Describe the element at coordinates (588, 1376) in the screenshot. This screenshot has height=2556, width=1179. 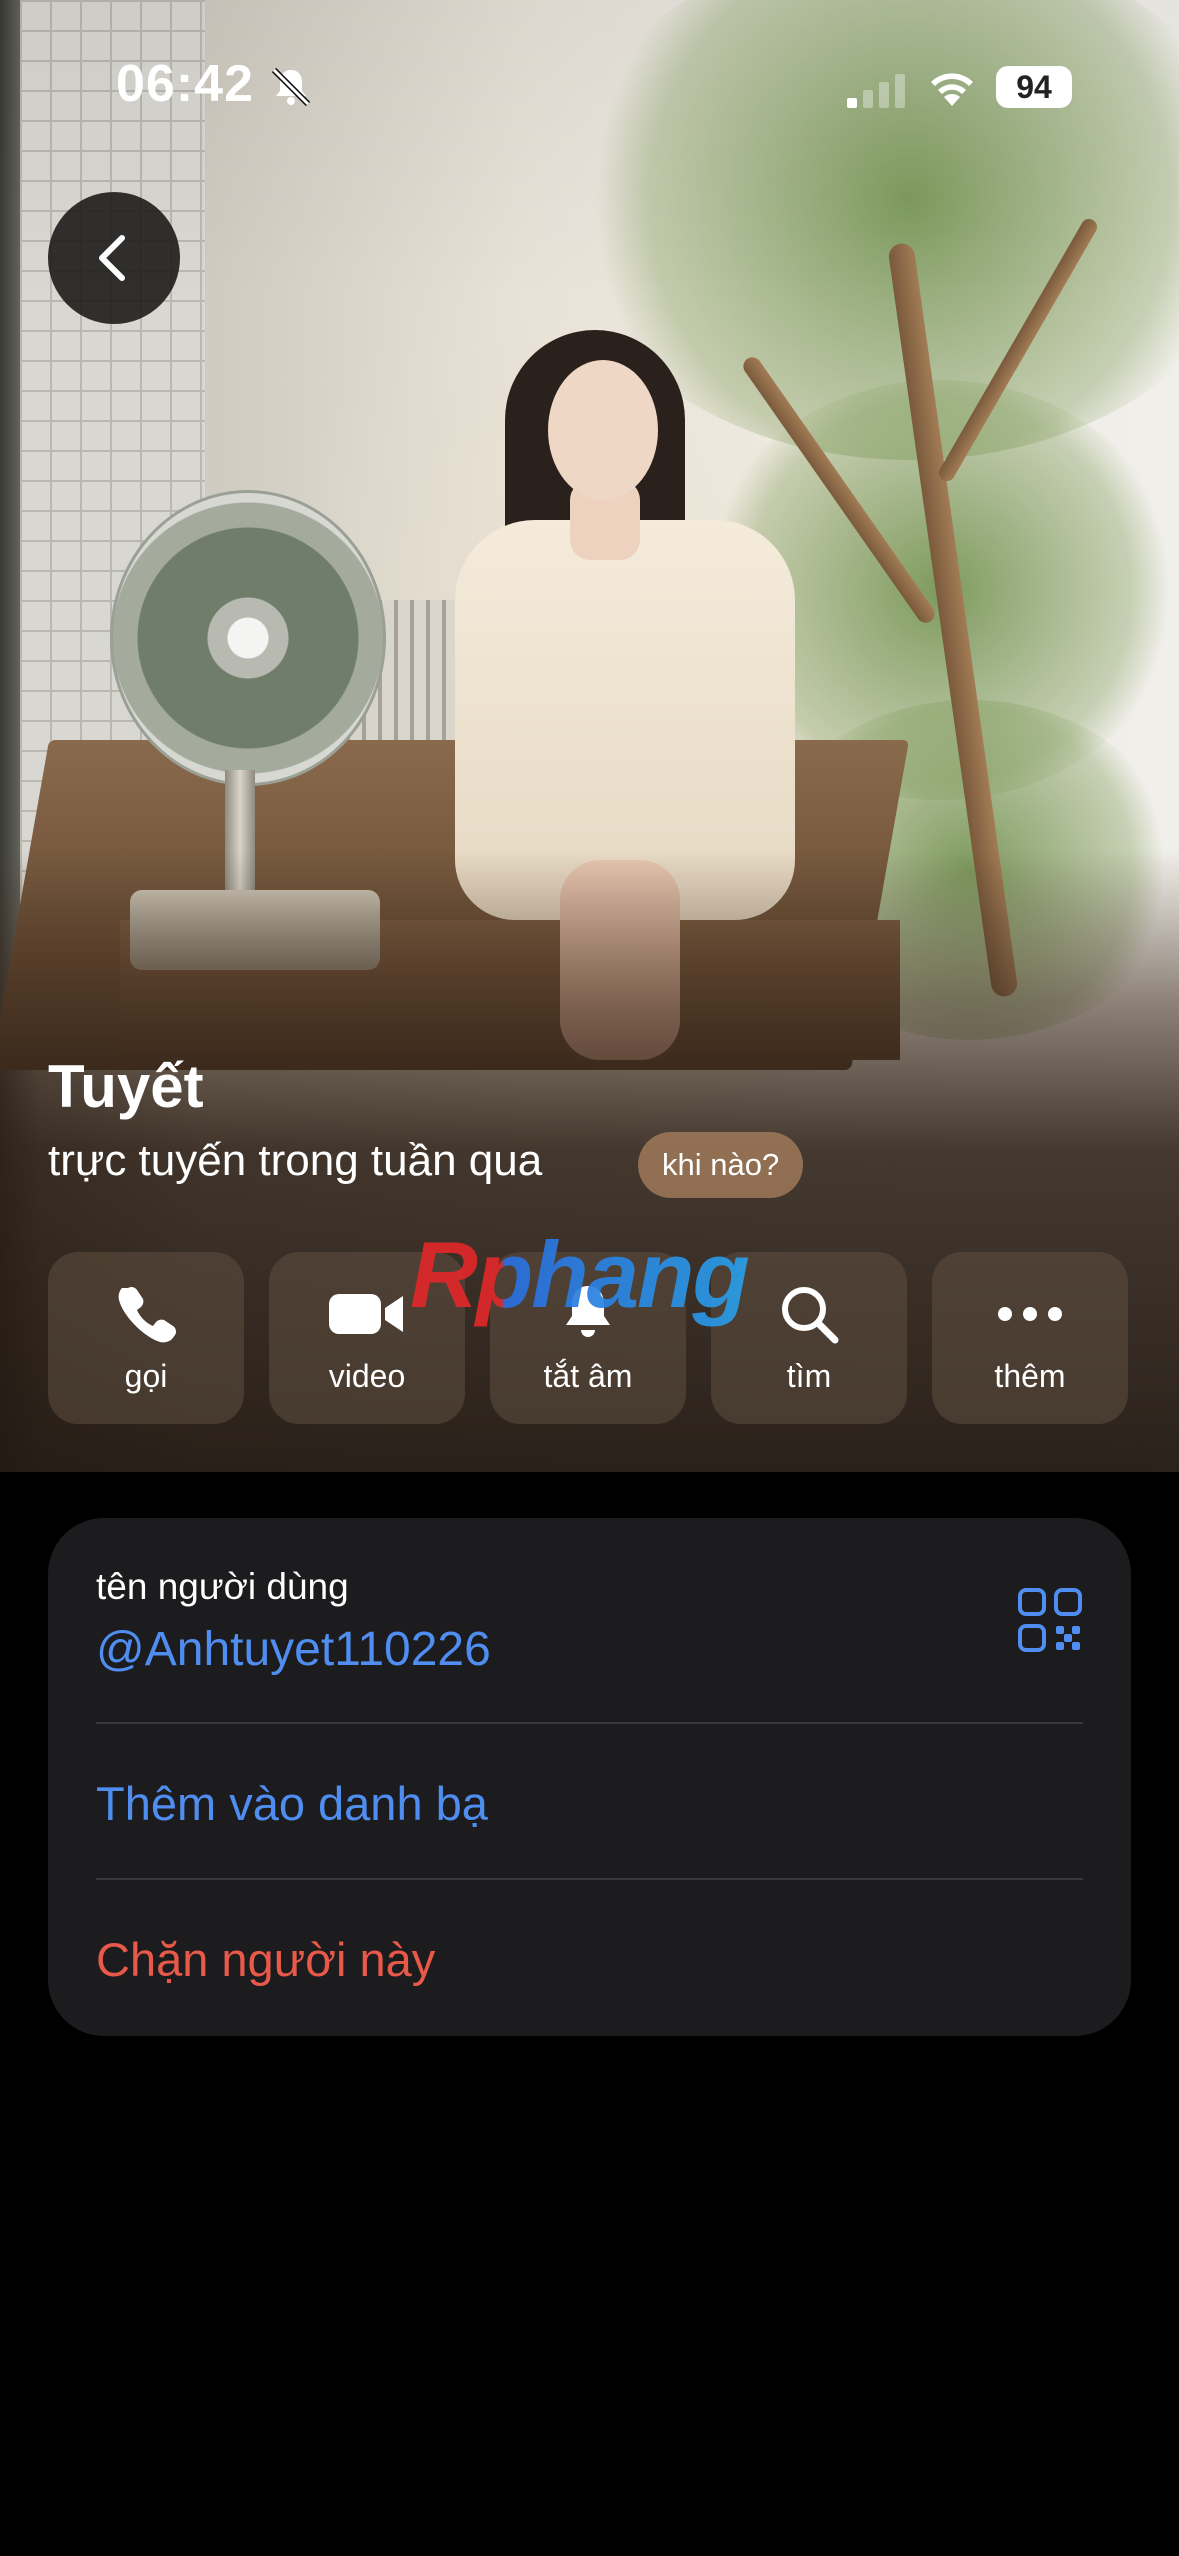
I see `mute-label: tắt âm` at that location.